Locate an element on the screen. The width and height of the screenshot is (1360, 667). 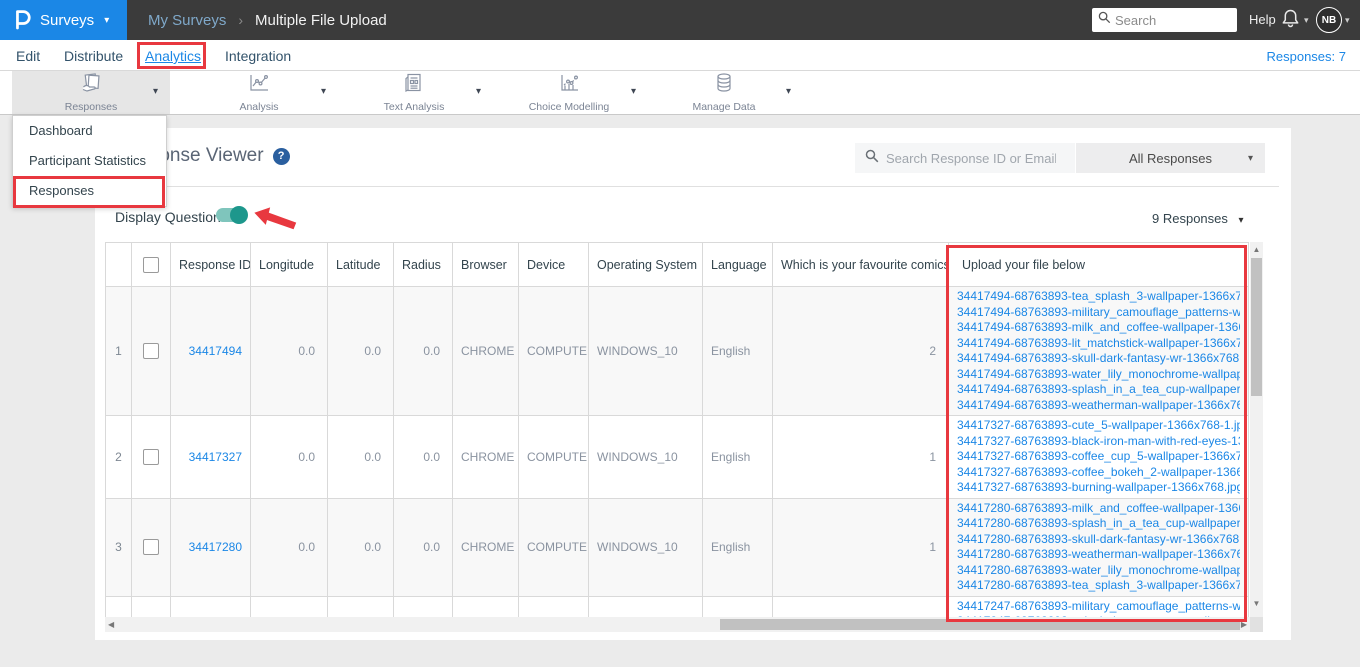
product-name: Surveys is located at coordinates (67, 20).